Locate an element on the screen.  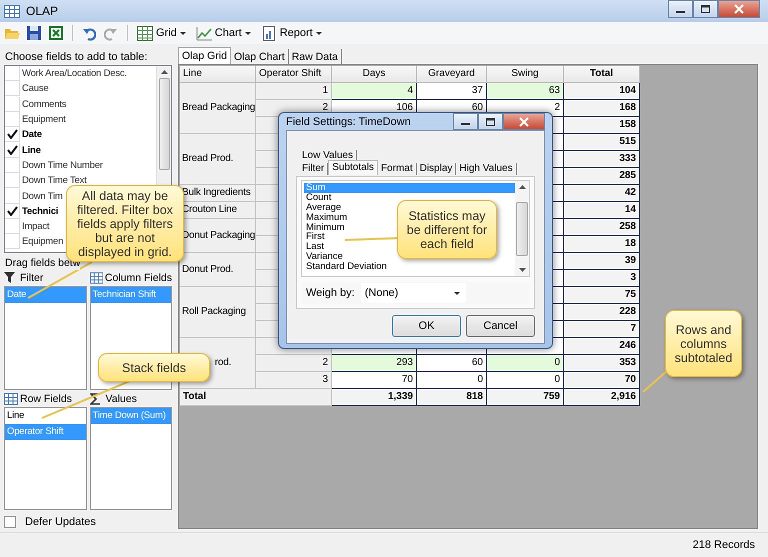
note-tooltip: Stack fields is located at coordinates (154, 367).